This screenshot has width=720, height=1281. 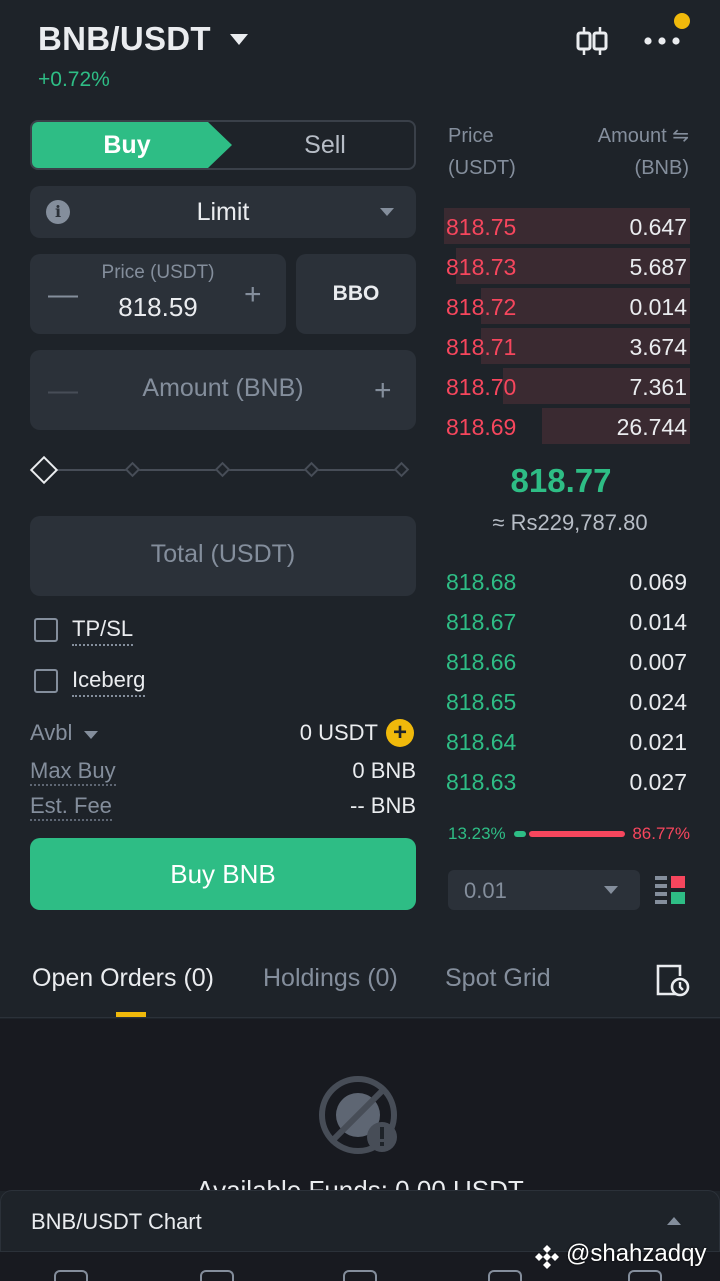 I want to click on price-unit-header: (USDT), so click(x=482, y=168).